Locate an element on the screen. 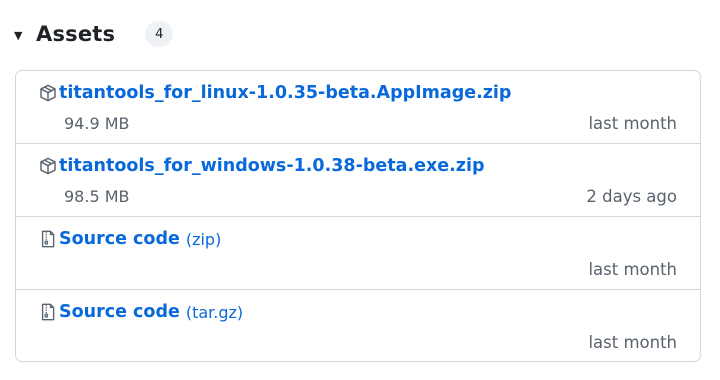 This screenshot has width=720, height=380. assets-count-badge: 4 is located at coordinates (159, 34).